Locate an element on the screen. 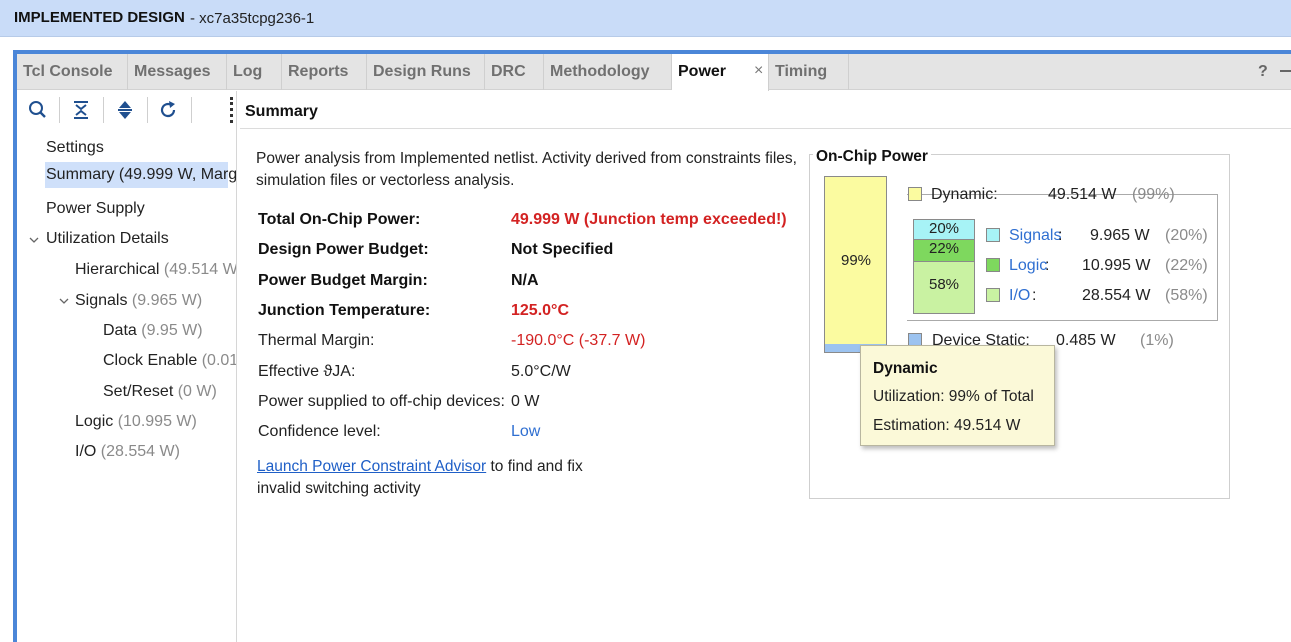  search-icon is located at coordinates (38, 110).